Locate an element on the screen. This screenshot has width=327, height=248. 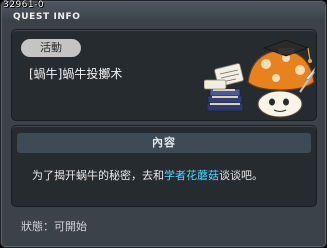
scroll-icon is located at coordinates (224, 76).